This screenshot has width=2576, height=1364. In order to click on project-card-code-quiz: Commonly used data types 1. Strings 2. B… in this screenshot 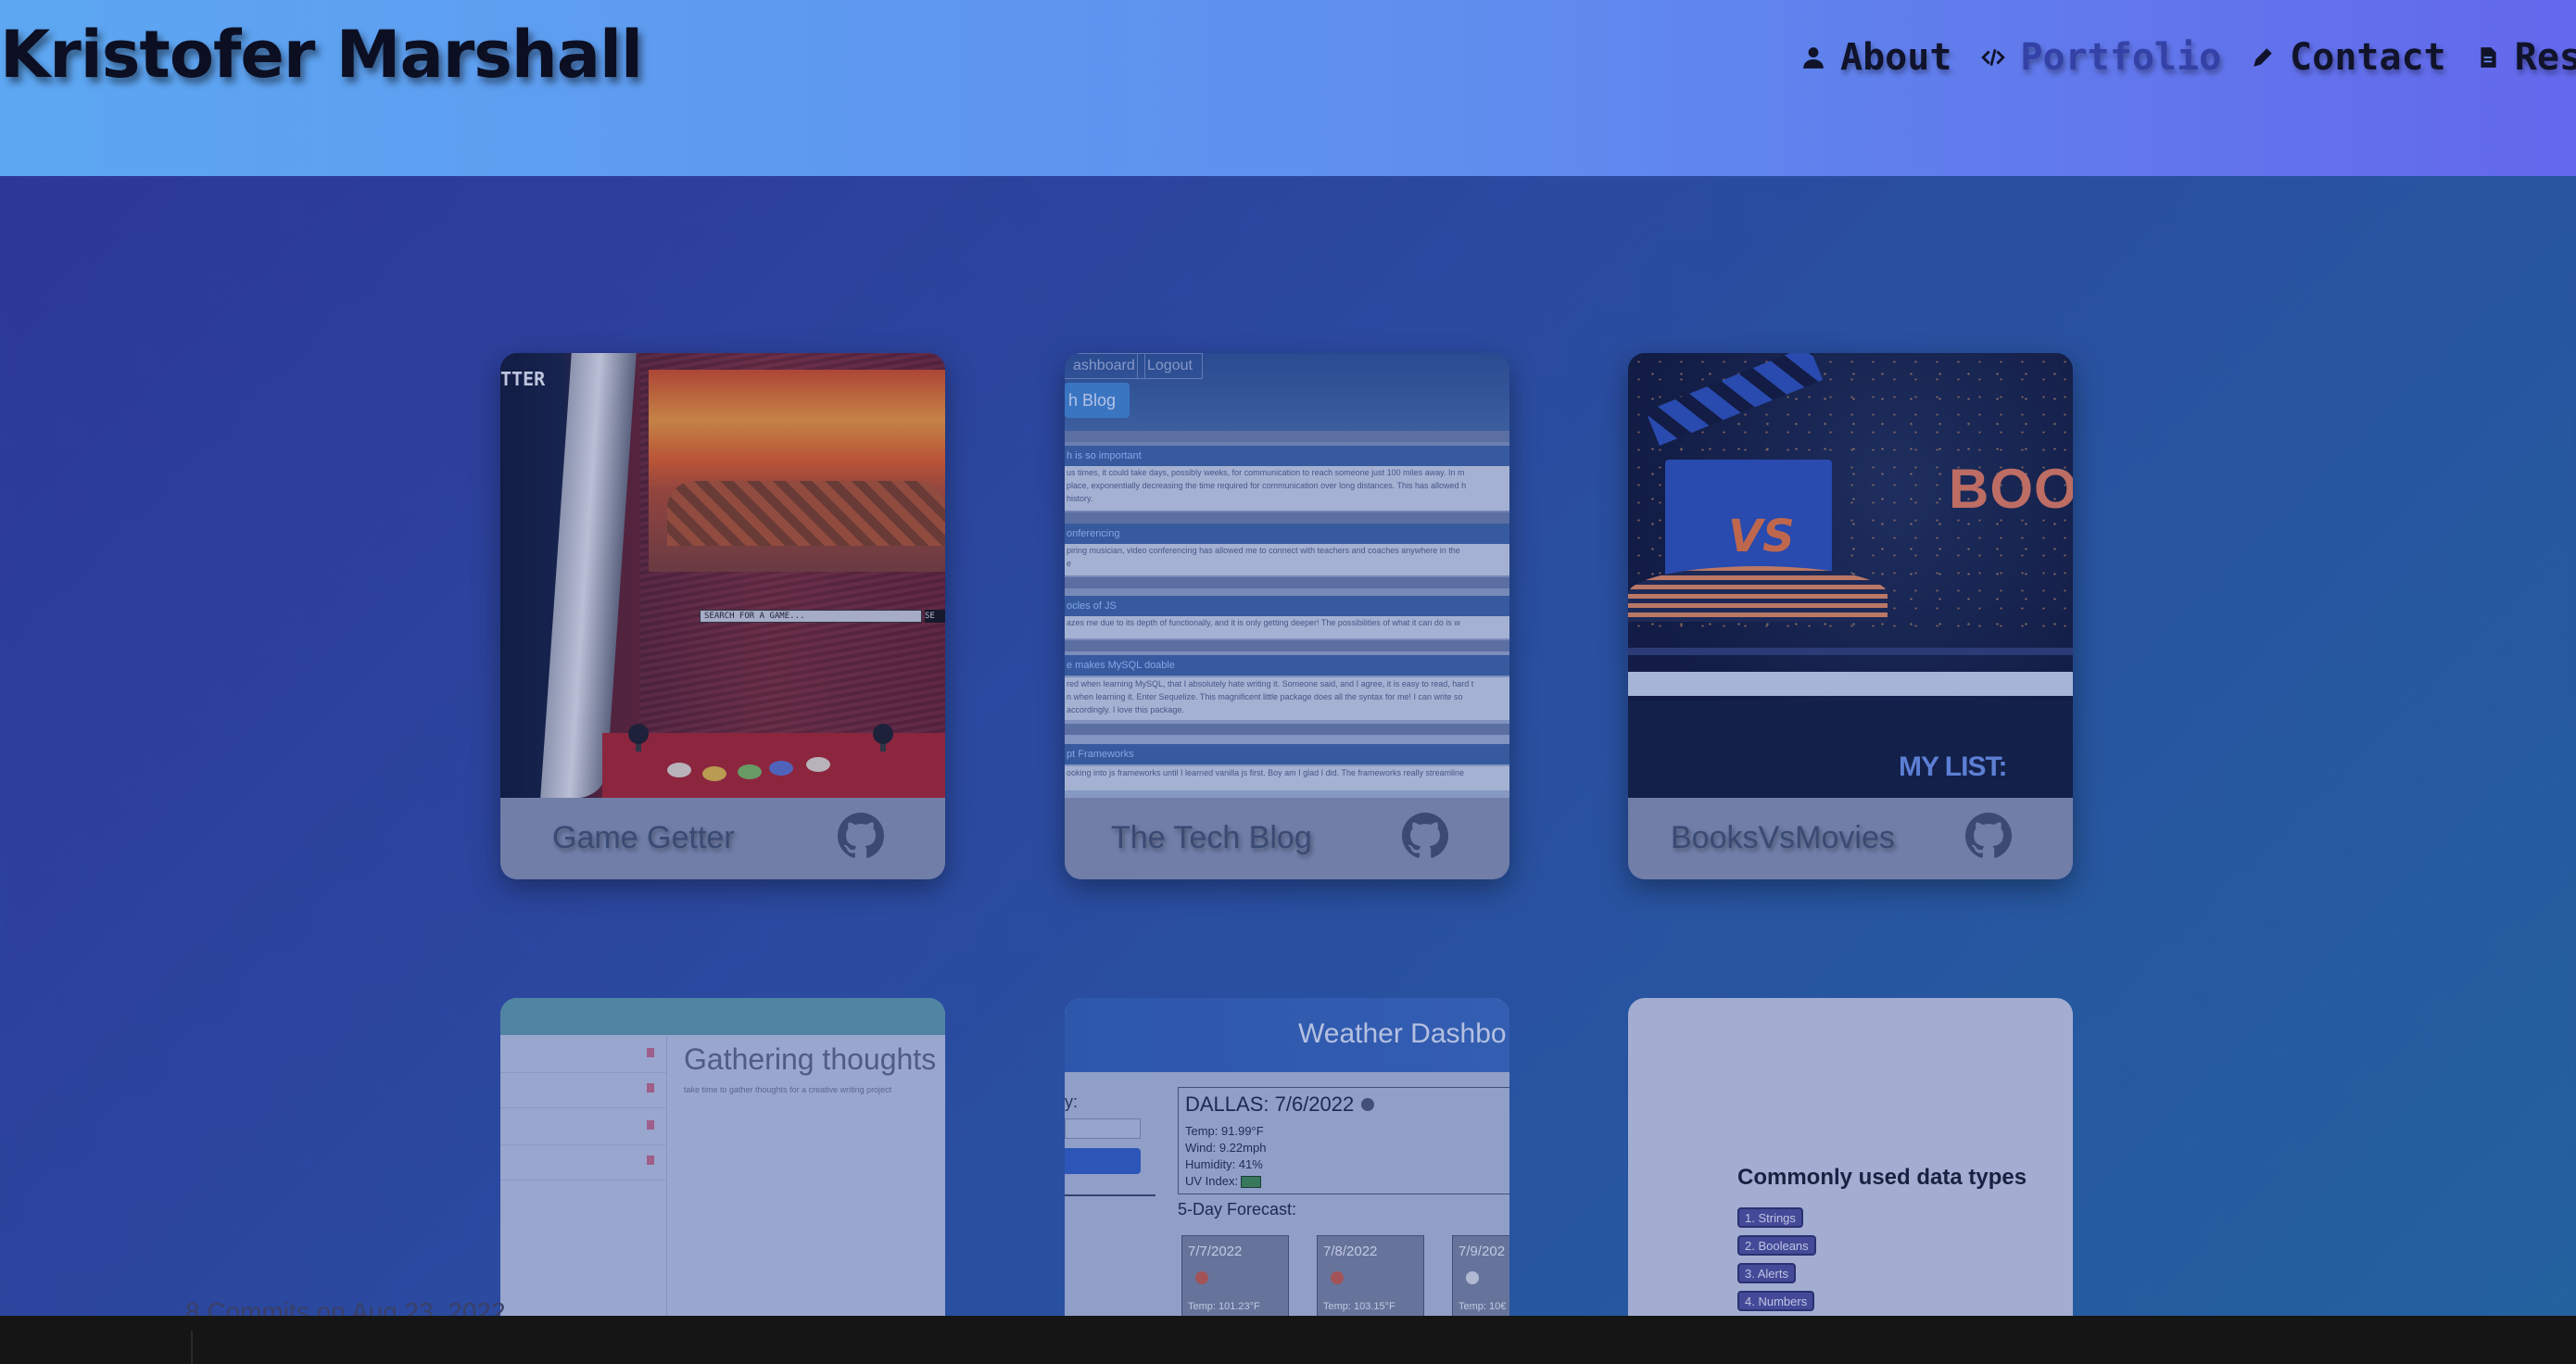, I will do `click(1850, 1157)`.